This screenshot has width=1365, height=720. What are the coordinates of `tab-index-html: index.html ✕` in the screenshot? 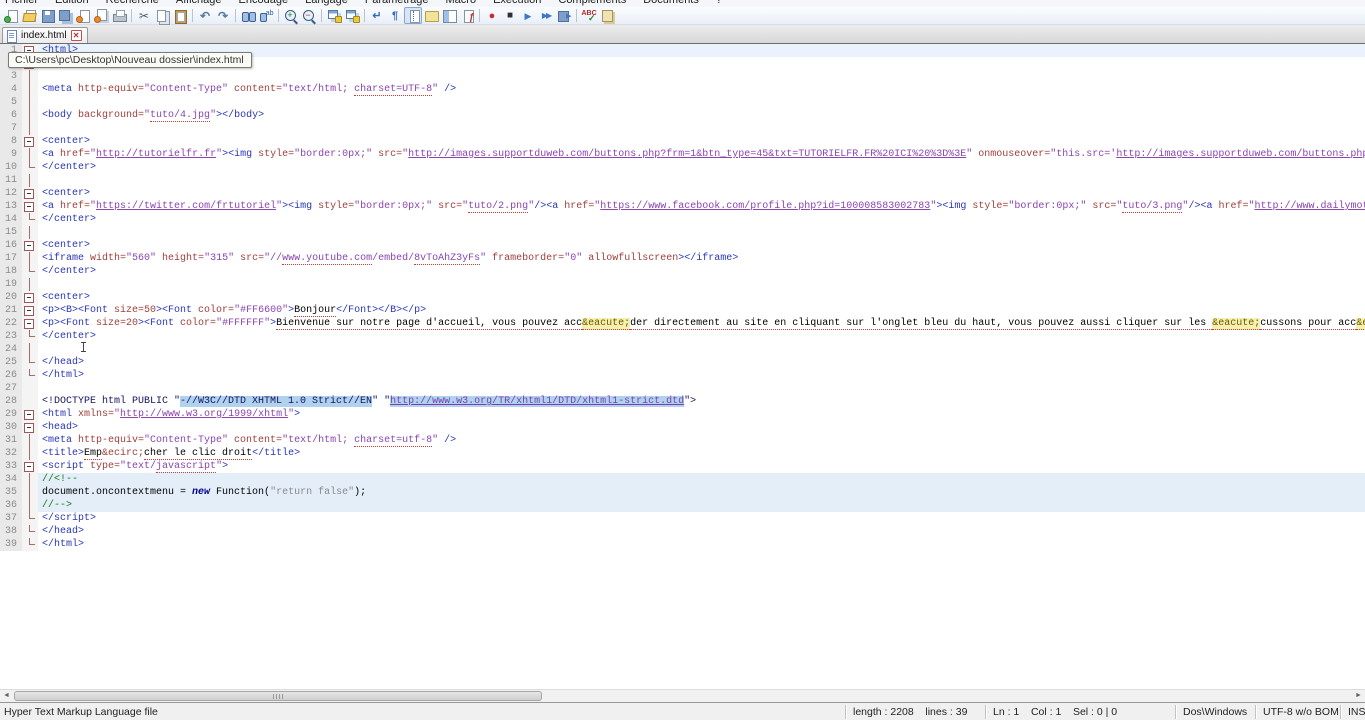 It's located at (45, 35).